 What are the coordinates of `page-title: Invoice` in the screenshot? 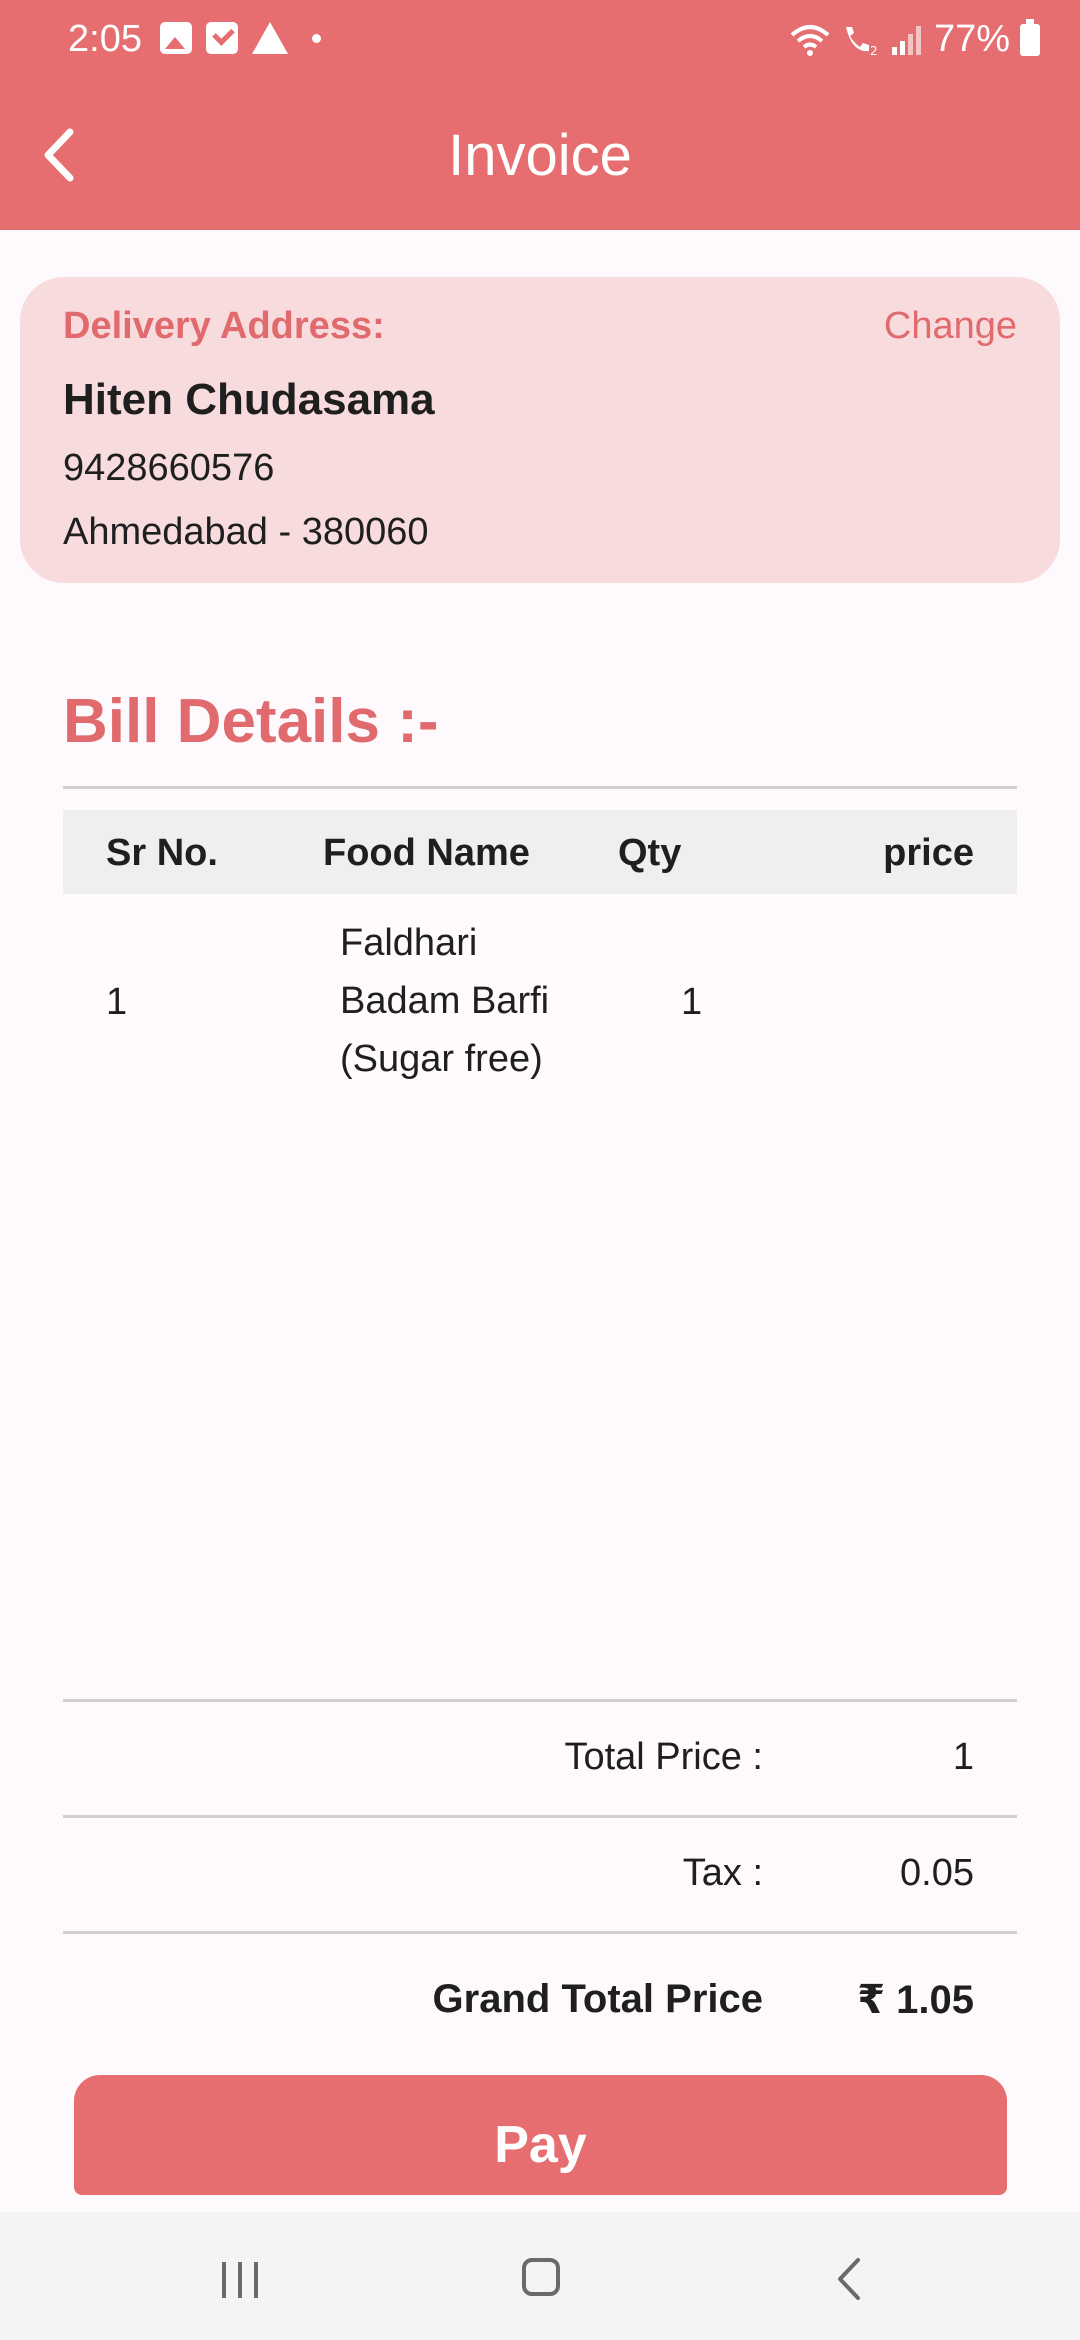 It's located at (540, 155).